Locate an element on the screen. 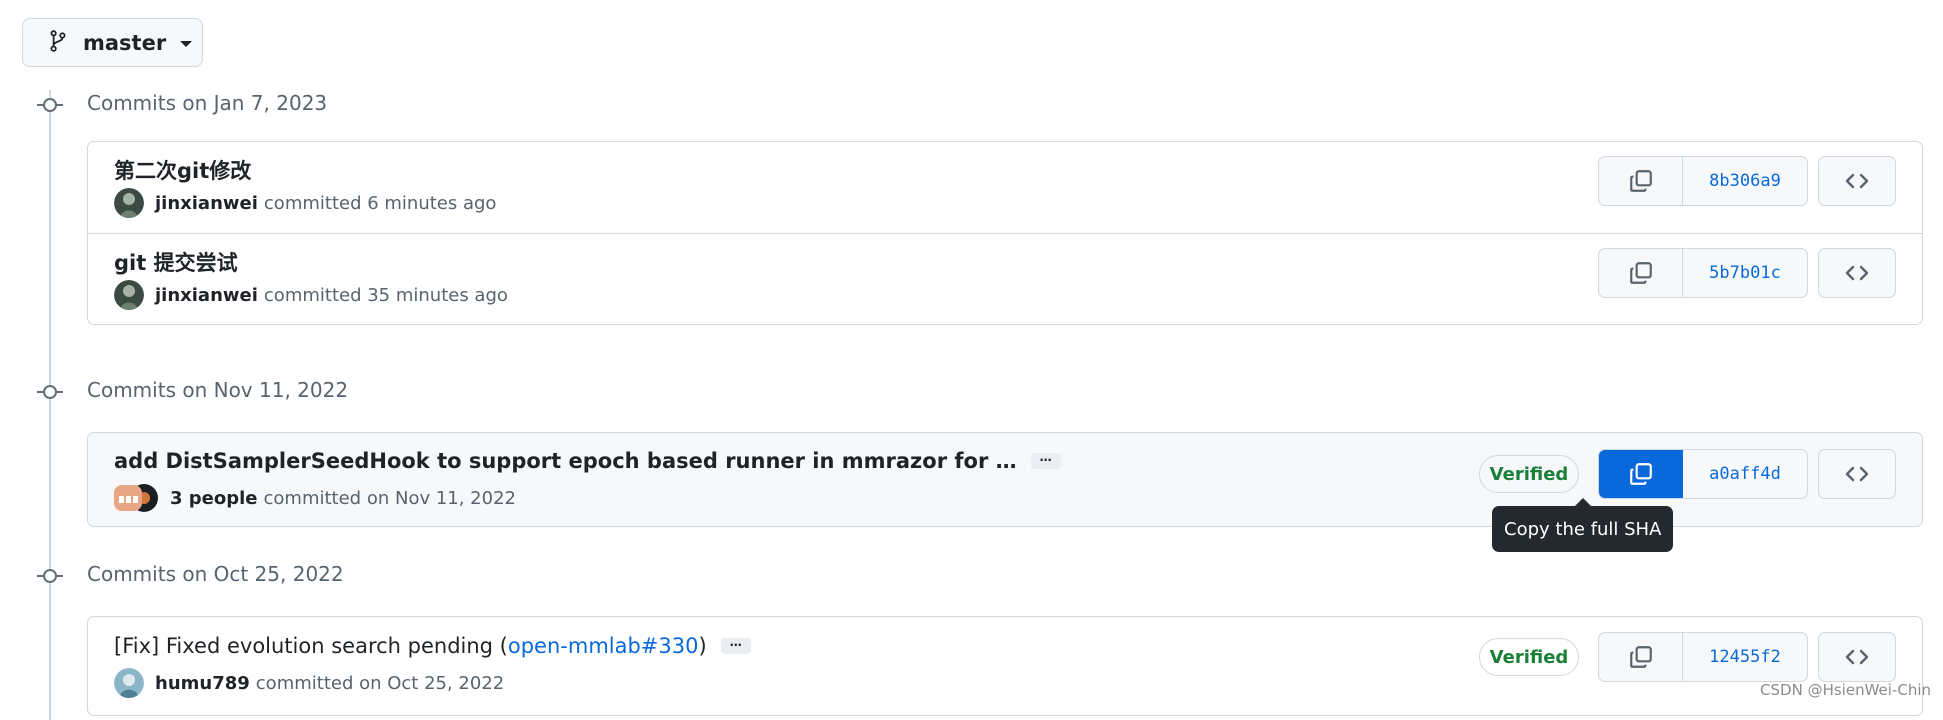 Image resolution: width=1943 pixels, height=720 pixels. author-link: humu789 is located at coordinates (202, 683).